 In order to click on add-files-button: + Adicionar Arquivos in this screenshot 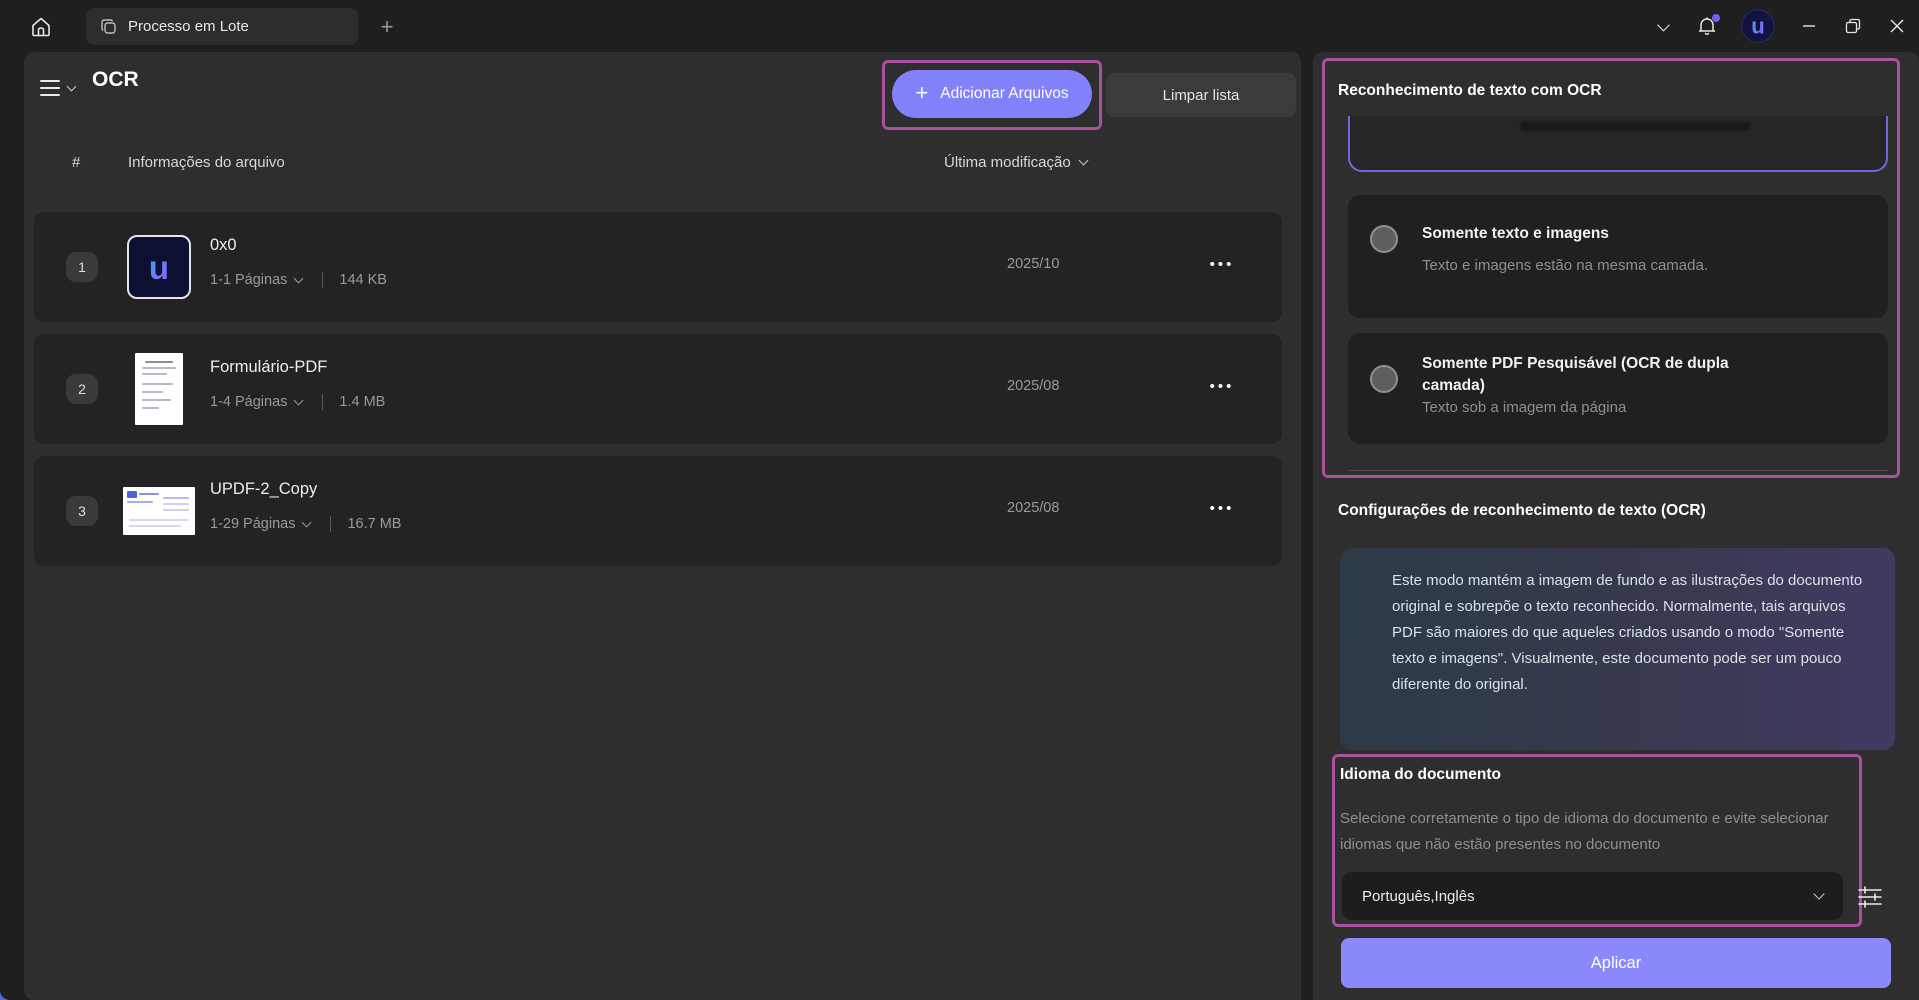, I will do `click(992, 94)`.